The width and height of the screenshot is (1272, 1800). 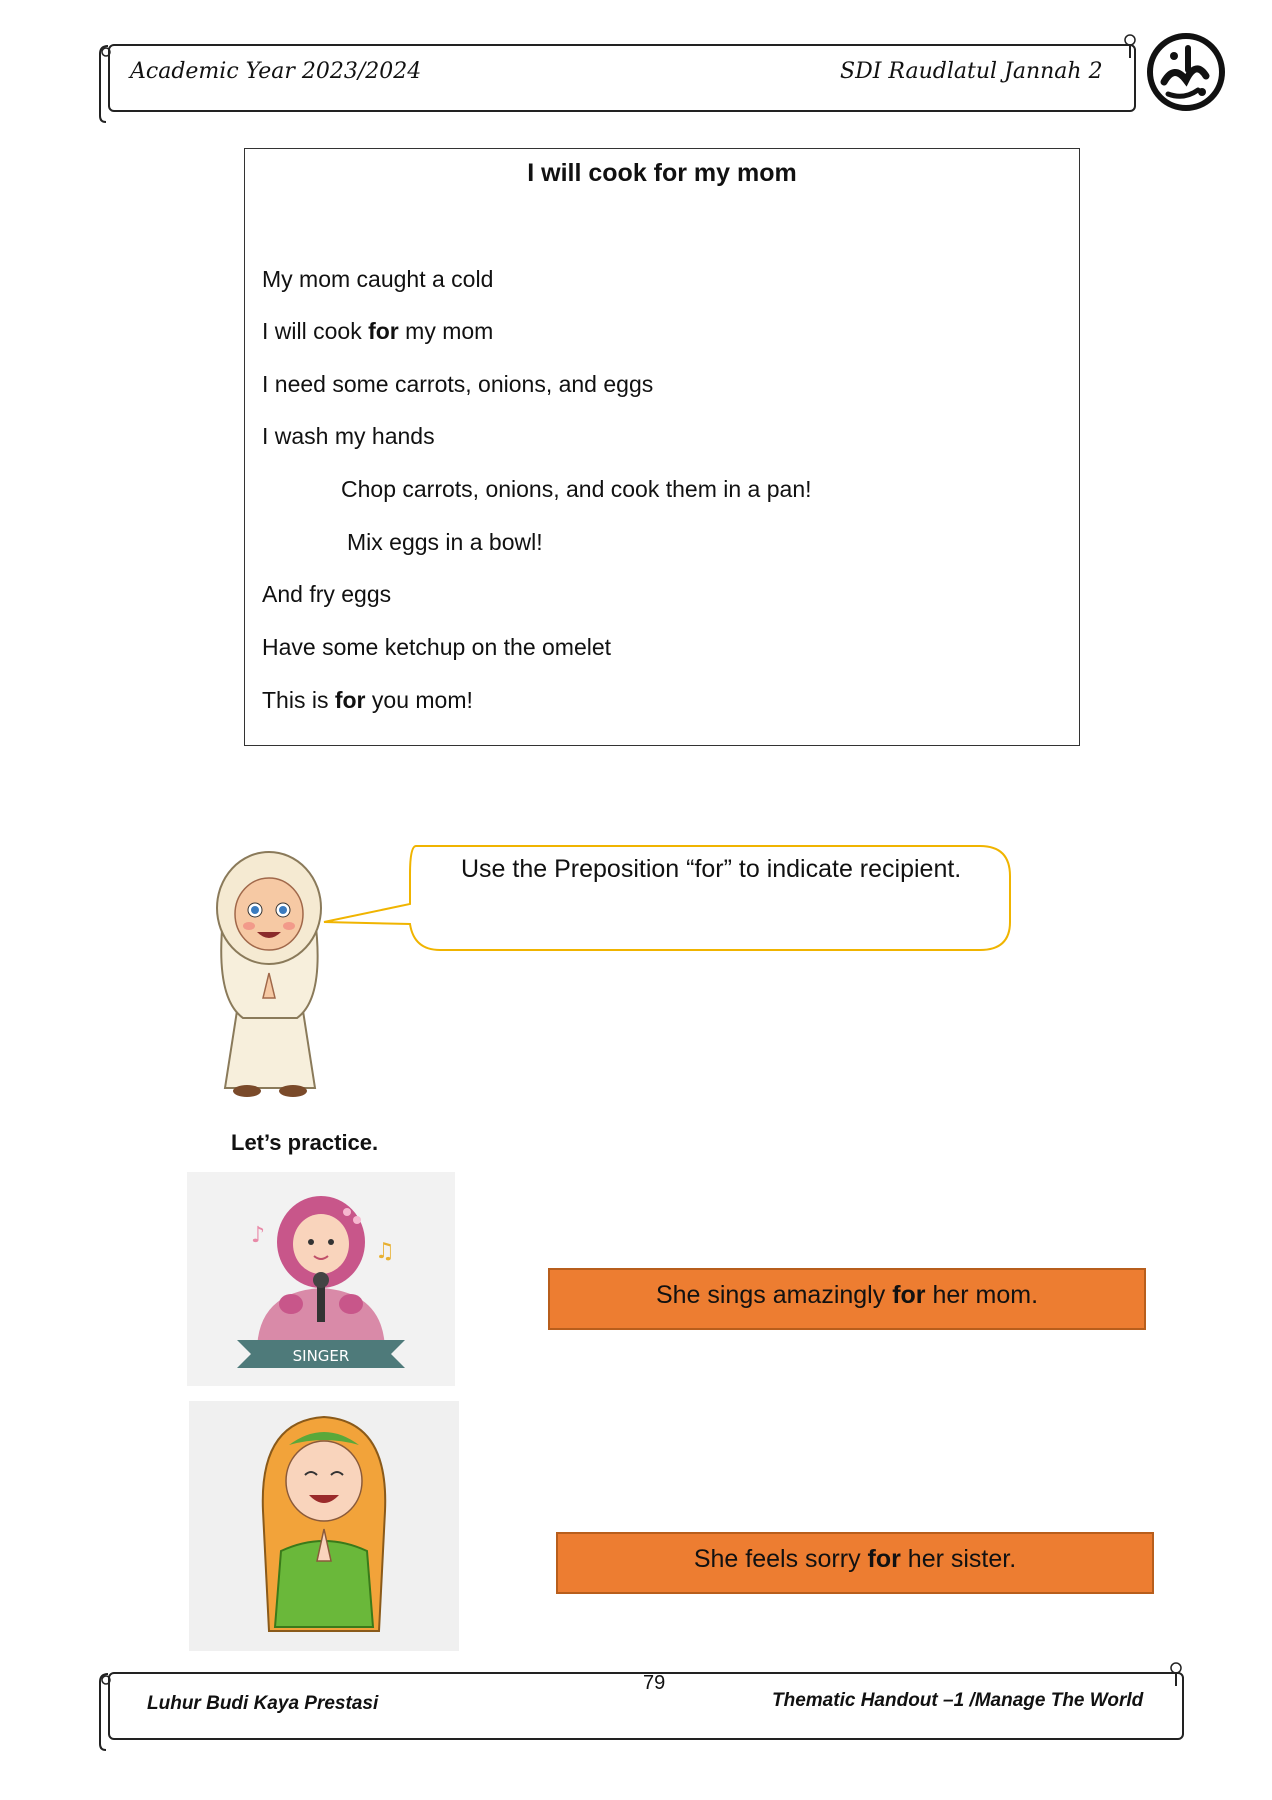 I want to click on story-line-2: I will cook for my mom, so click(x=378, y=331).